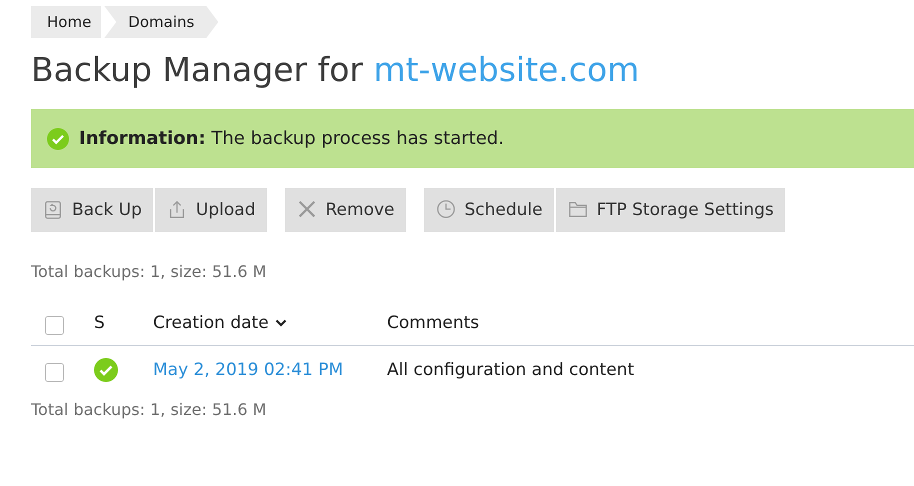 The height and width of the screenshot is (486, 914). I want to click on toolbar-button: Schedule, so click(489, 210).